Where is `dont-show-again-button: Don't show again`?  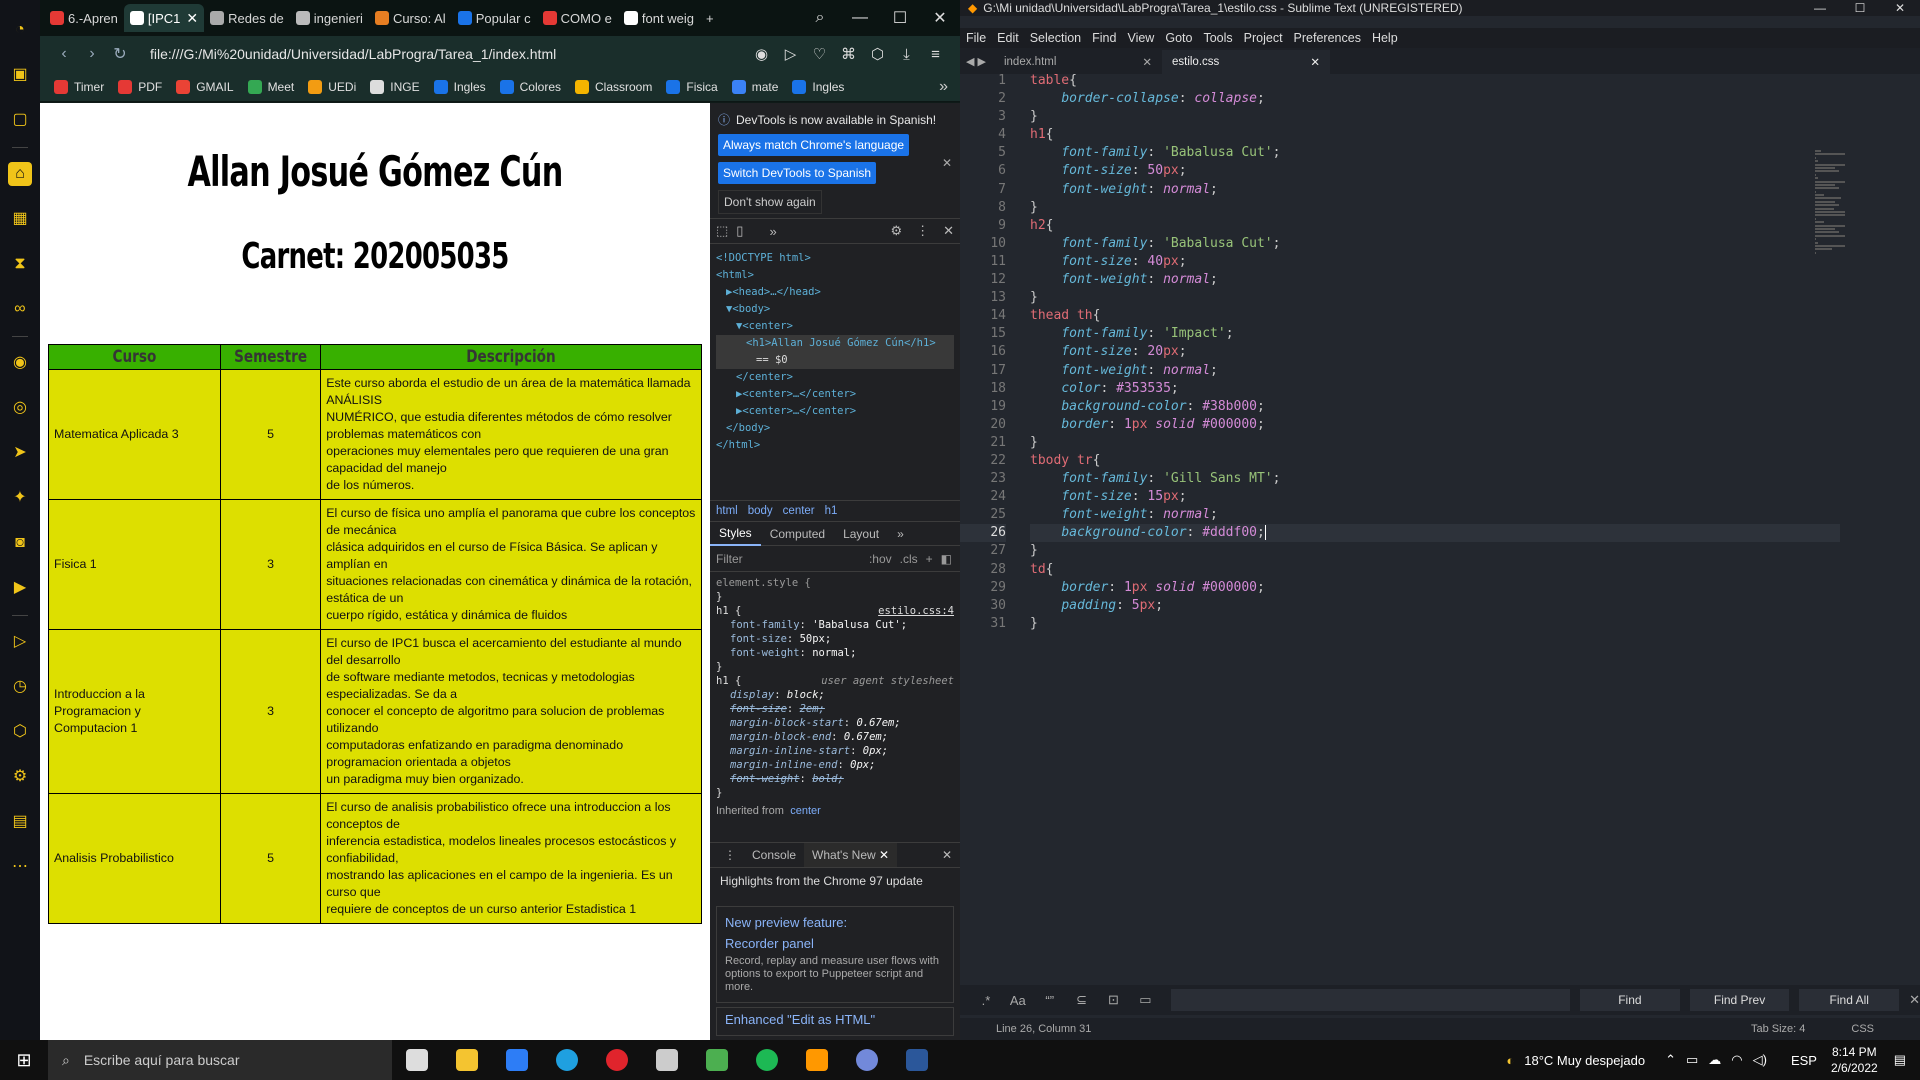
dont-show-again-button: Don't show again is located at coordinates (770, 202).